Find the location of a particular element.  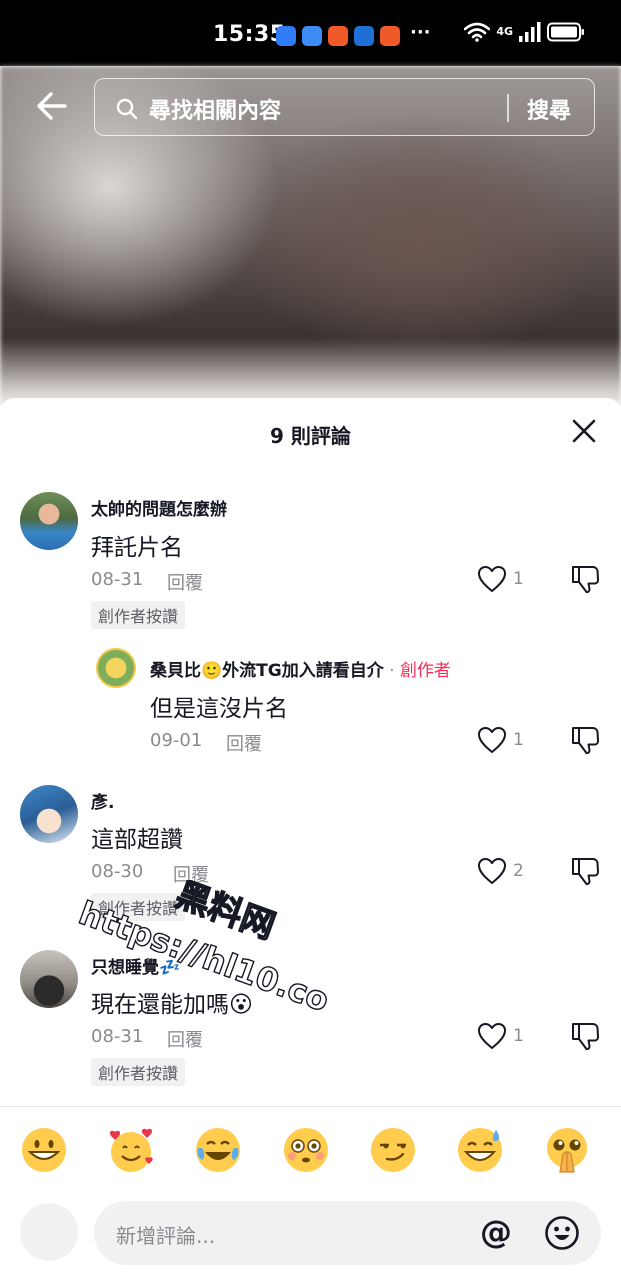

back-arrow-icon is located at coordinates (52, 106).